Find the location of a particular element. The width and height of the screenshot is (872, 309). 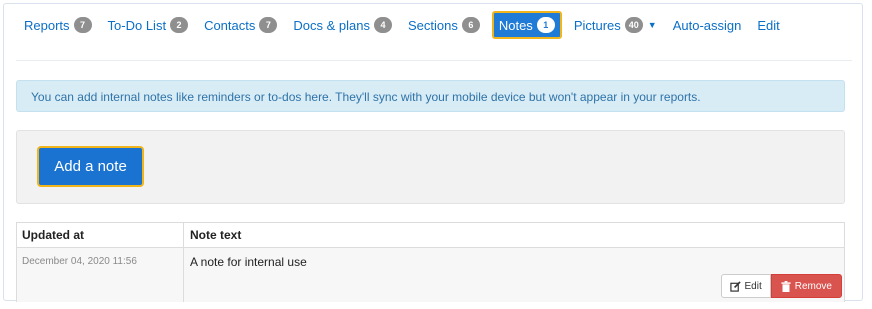

tab-sections: Sections 6 is located at coordinates (444, 25).